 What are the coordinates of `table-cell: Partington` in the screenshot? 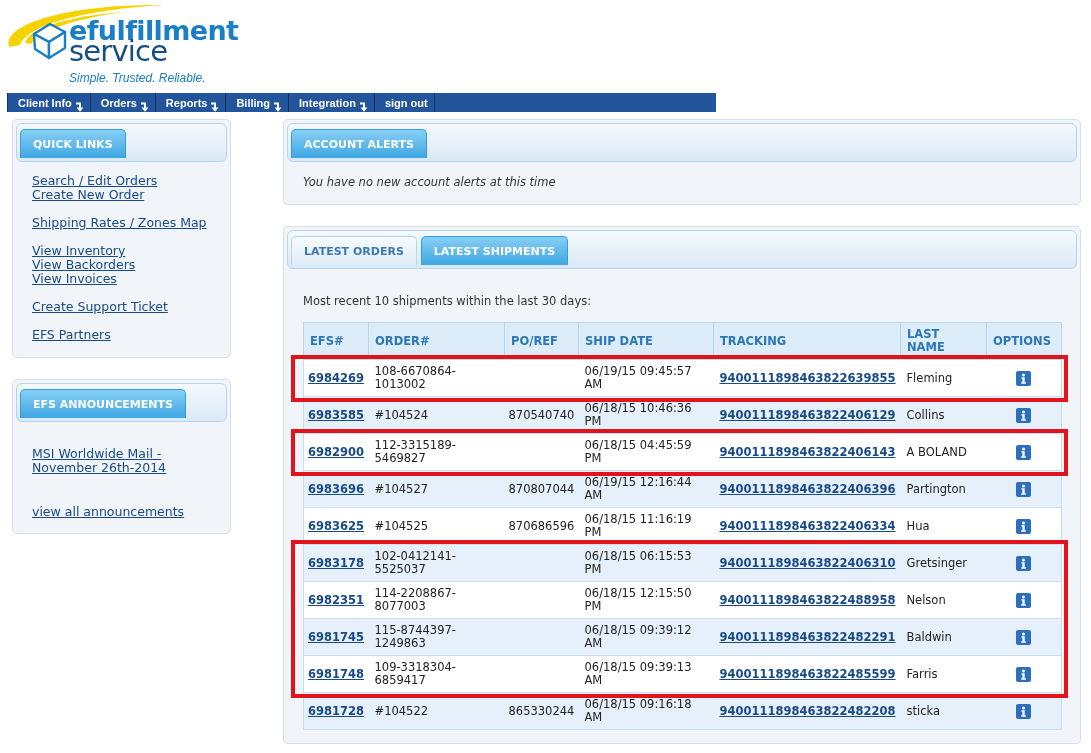 It's located at (943, 489).